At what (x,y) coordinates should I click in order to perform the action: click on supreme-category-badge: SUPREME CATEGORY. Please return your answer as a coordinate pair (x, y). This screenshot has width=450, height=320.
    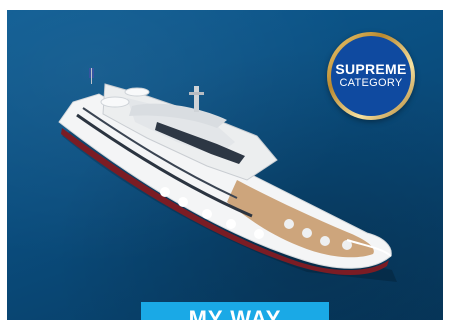
    Looking at the image, I should click on (371, 76).